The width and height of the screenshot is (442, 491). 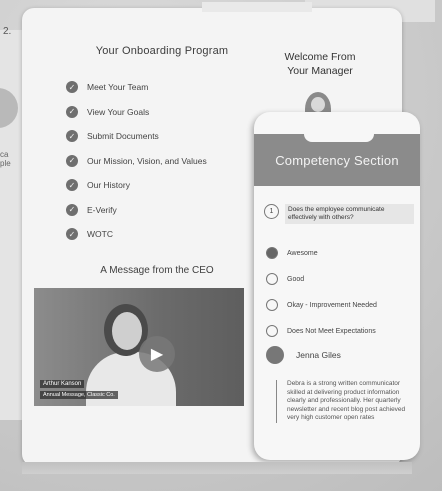 I want to click on option-label: Awesome, so click(x=302, y=253).